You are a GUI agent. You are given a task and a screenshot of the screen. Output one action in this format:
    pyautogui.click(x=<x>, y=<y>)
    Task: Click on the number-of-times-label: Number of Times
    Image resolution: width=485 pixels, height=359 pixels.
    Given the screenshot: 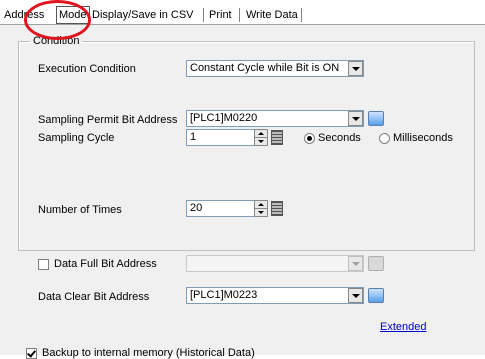 What is the action you would take?
    pyautogui.click(x=80, y=210)
    